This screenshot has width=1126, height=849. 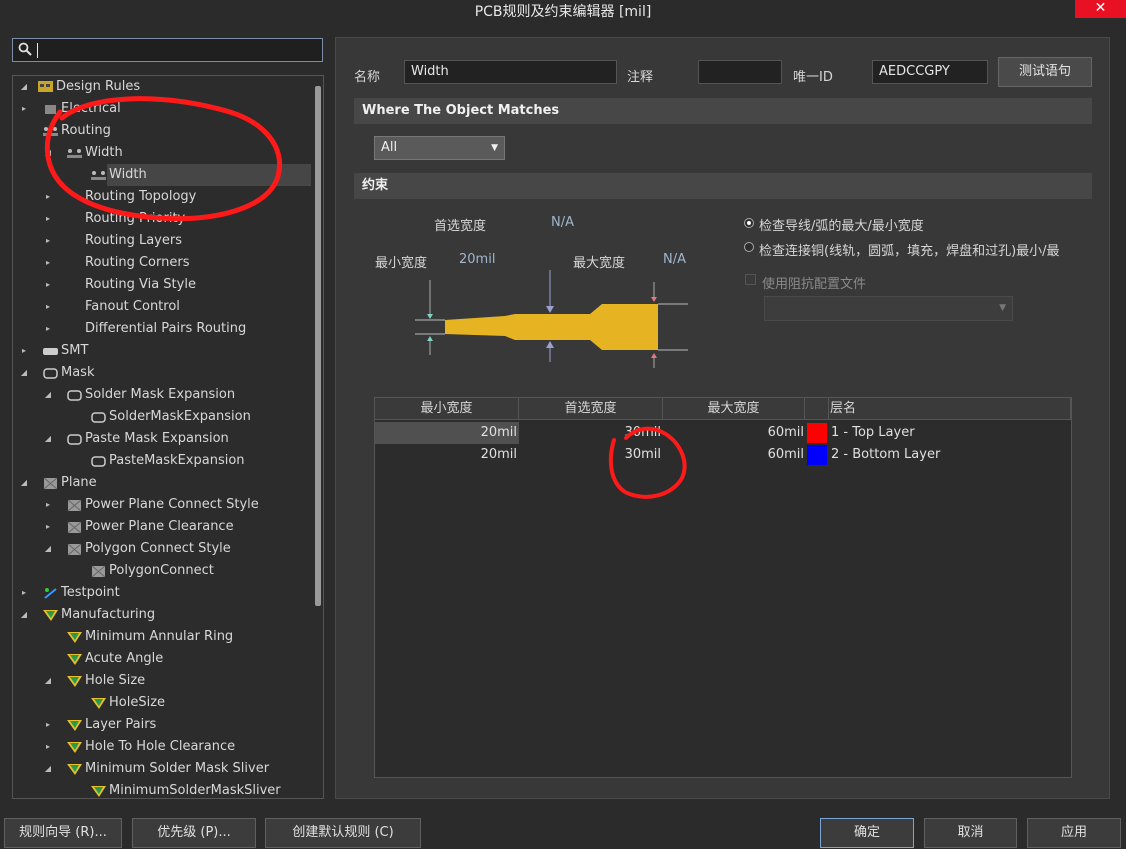 What do you see at coordinates (163, 351) in the screenshot?
I see `tree-item-smt: ▸ SMT` at bounding box center [163, 351].